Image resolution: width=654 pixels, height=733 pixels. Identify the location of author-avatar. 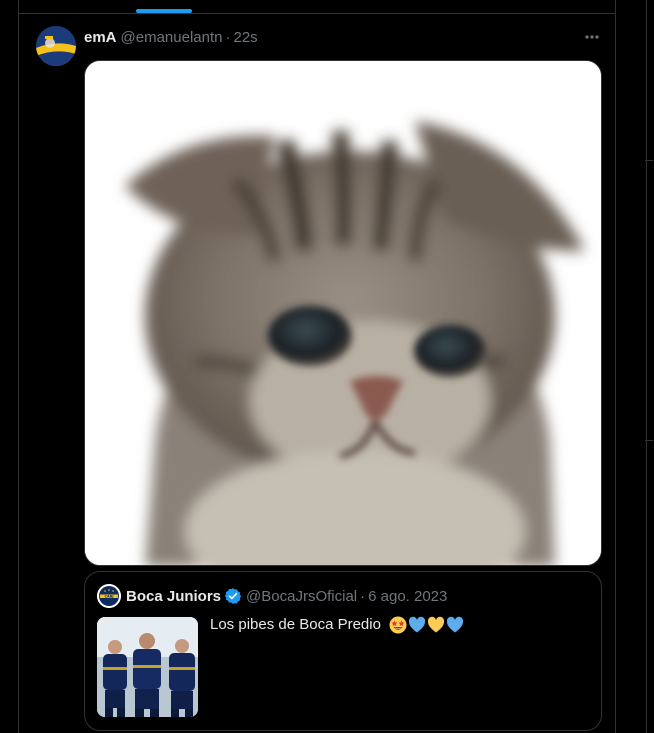
(56, 46).